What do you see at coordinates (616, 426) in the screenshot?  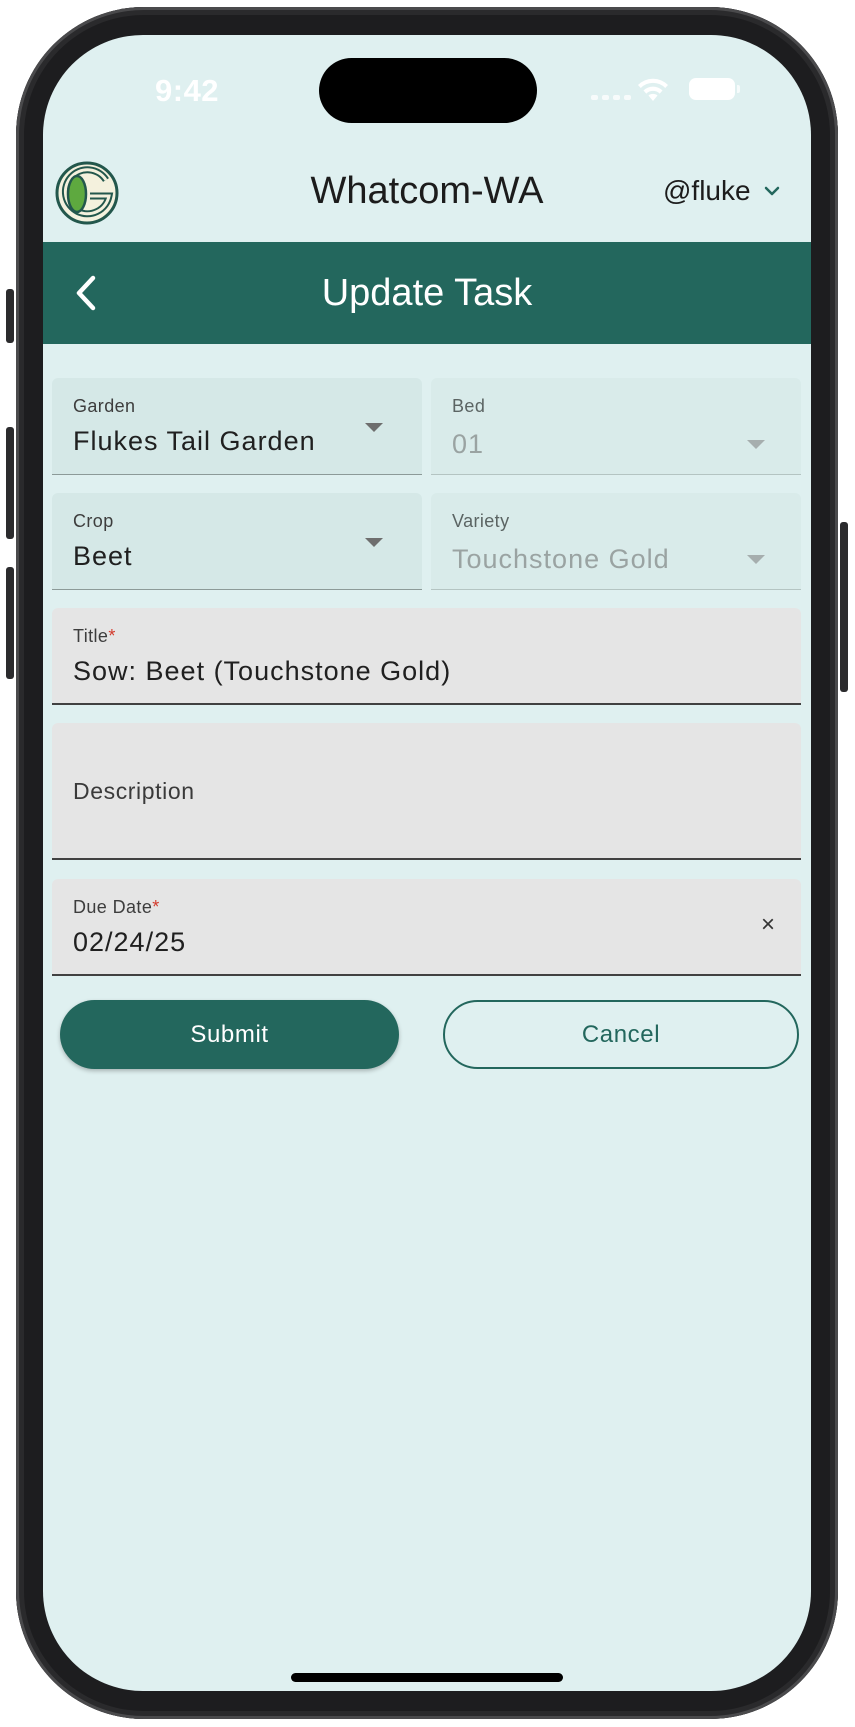 I see `bed-dropdown: Bed 01` at bounding box center [616, 426].